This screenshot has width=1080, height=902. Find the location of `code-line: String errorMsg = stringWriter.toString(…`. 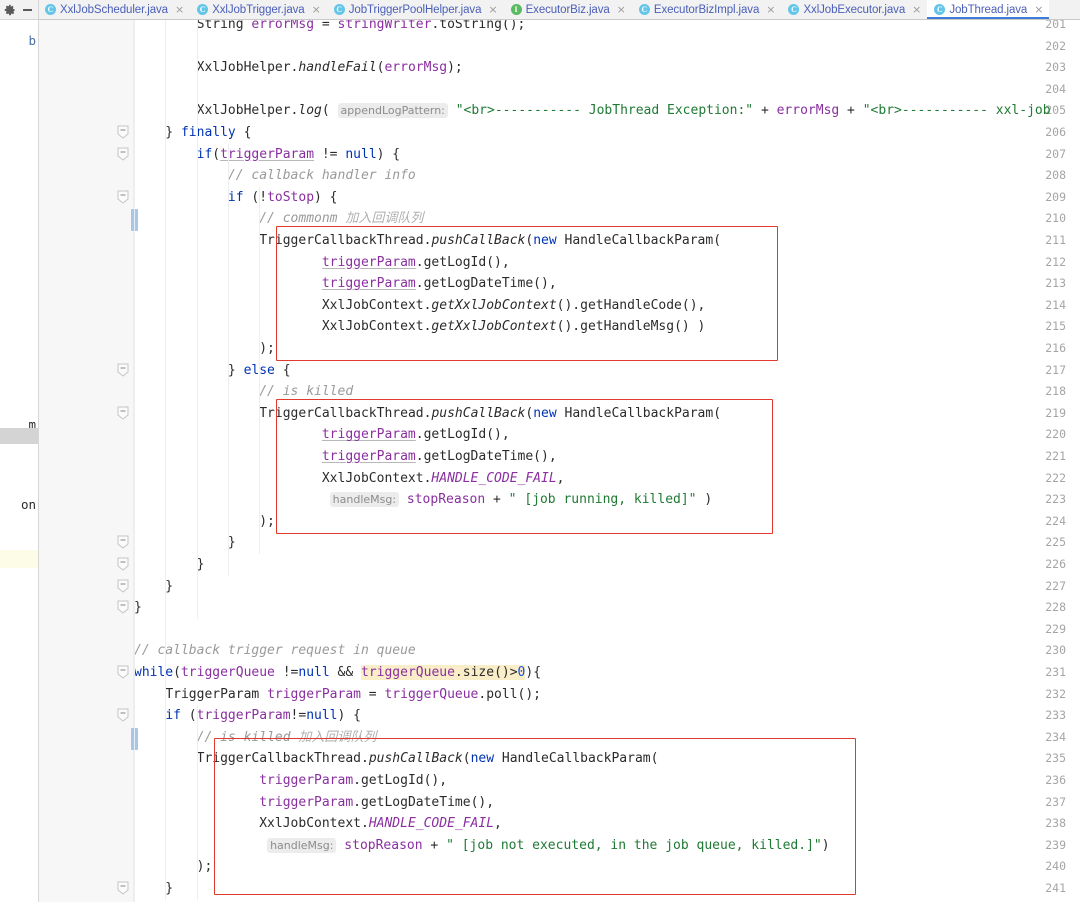

code-line: String errorMsg = stringWriter.toString(… is located at coordinates (361, 25).